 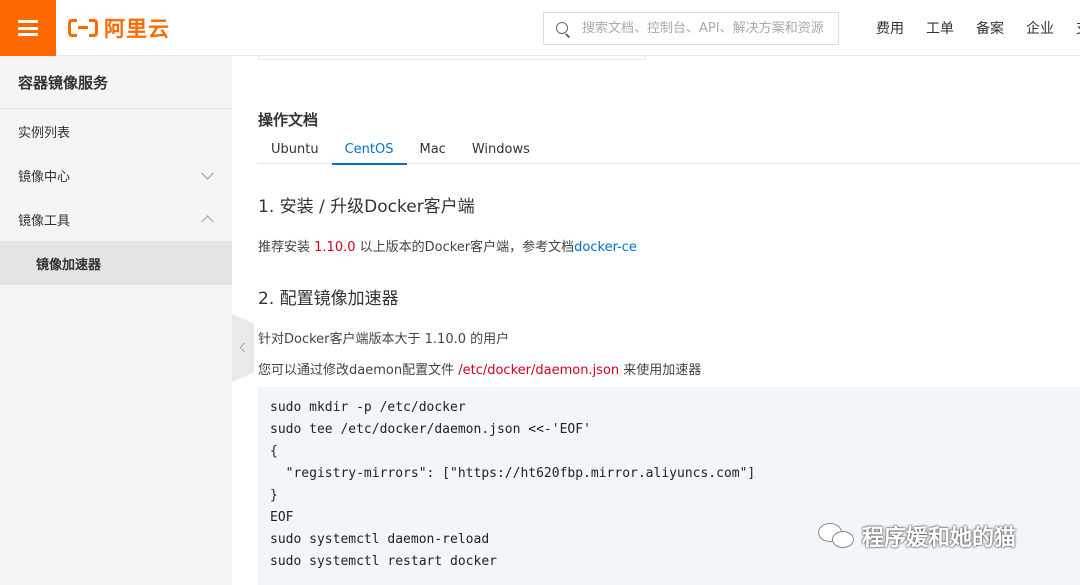 I want to click on nav-link-support: 支, so click(x=1078, y=28).